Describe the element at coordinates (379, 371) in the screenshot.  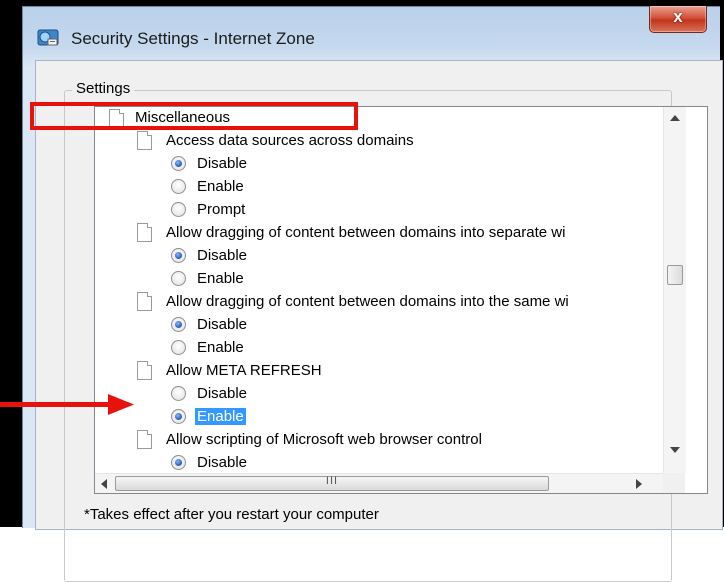
I see `setting-allow-meta-refresh: Allow META REFRESH` at that location.